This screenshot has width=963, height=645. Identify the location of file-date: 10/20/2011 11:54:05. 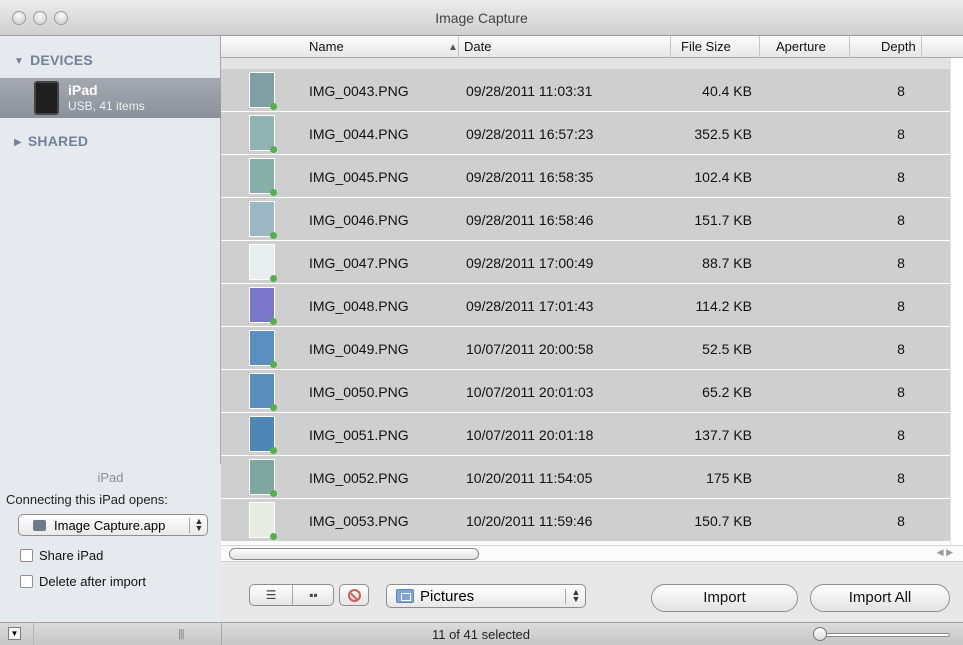
(529, 478).